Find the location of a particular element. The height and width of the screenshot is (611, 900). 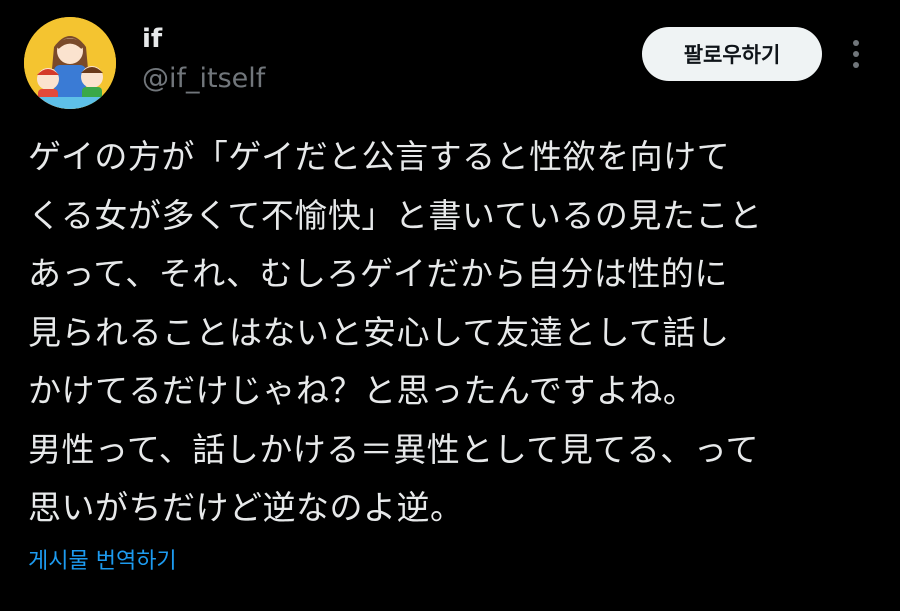

author-display-name: if is located at coordinates (152, 39).